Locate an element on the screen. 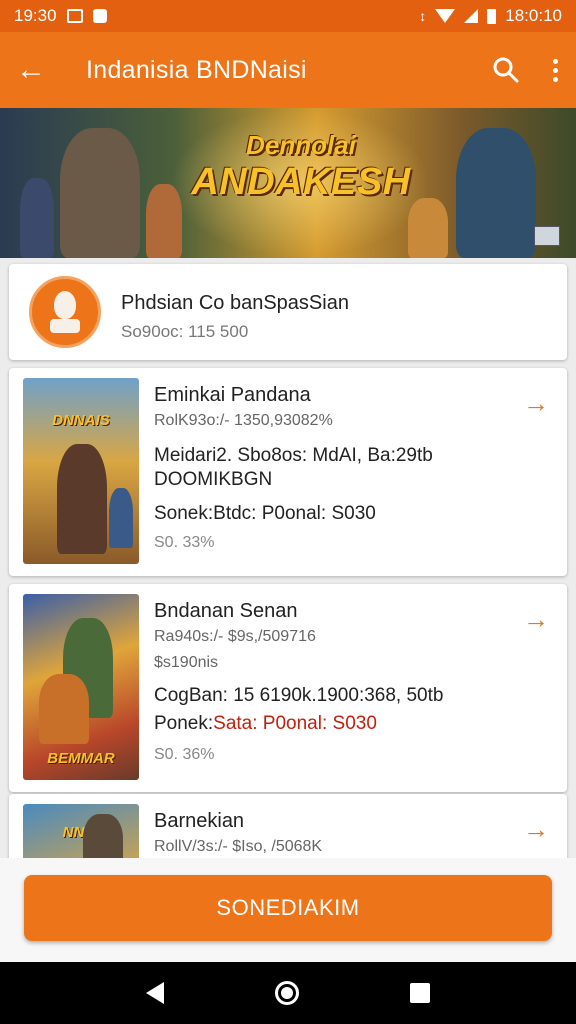 Image resolution: width=576 pixels, height=1024 pixels. bottom-action-area: SONEDIAKIM is located at coordinates (288, 910).